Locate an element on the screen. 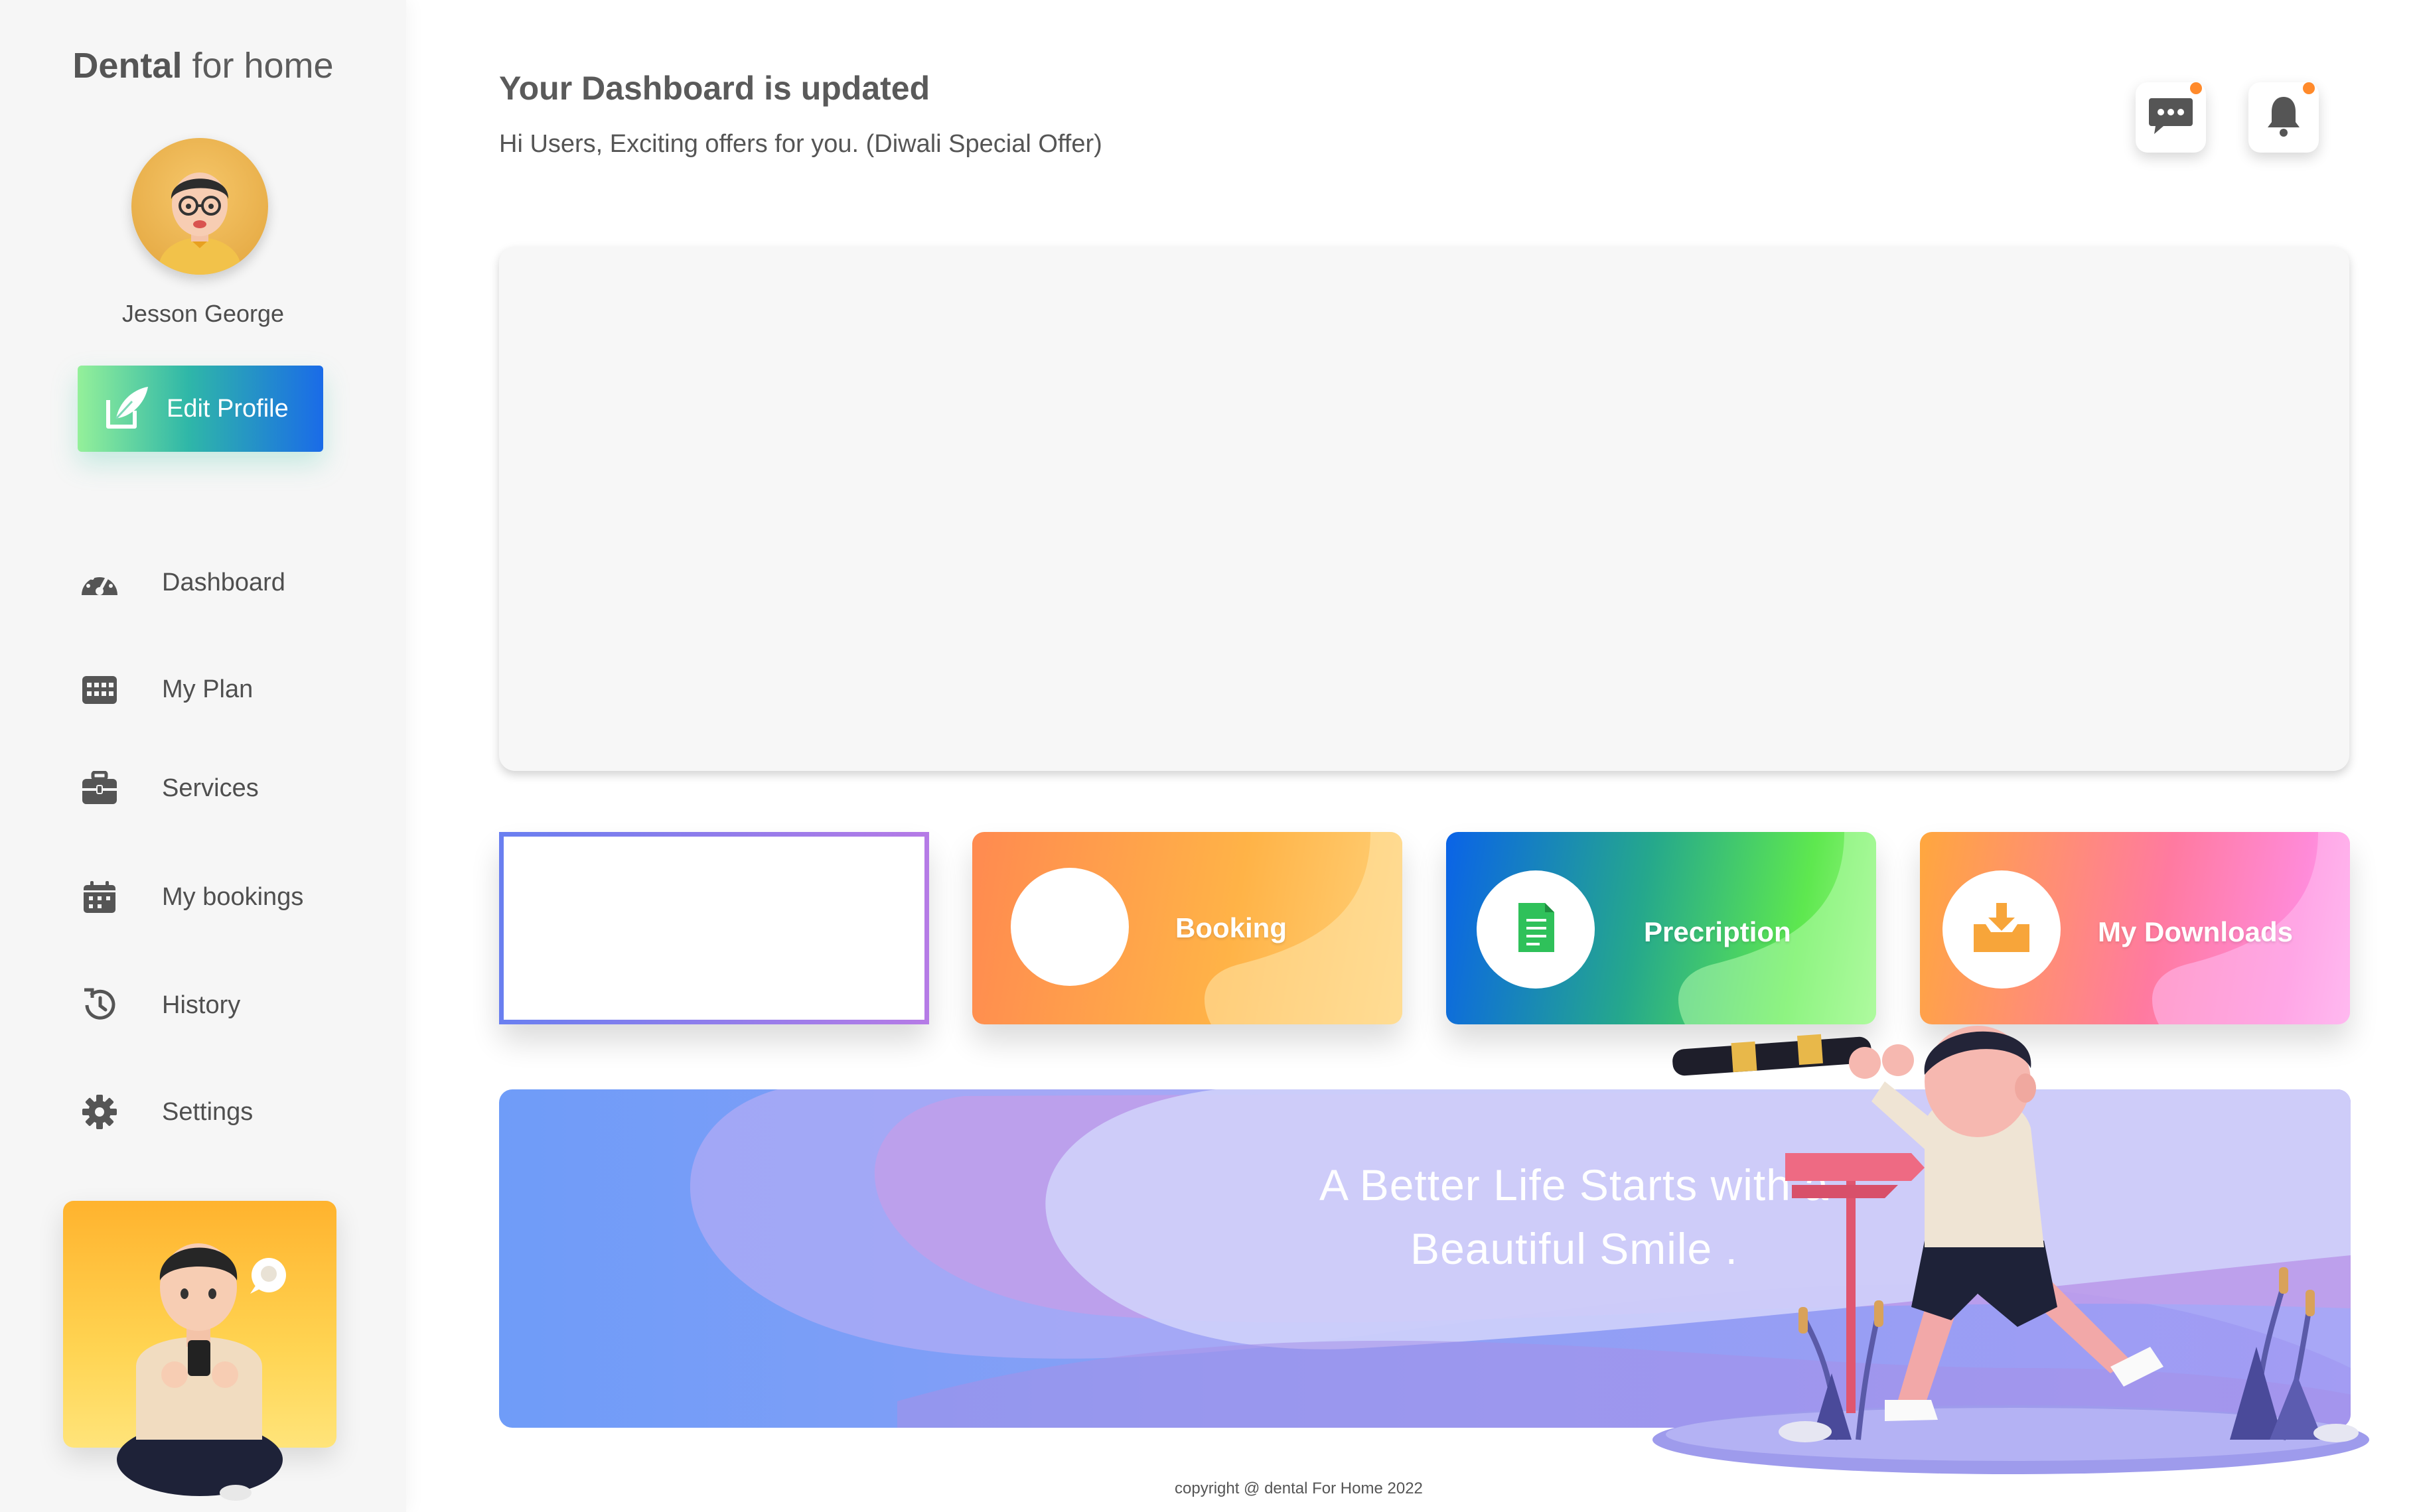  avatar is located at coordinates (199, 206).